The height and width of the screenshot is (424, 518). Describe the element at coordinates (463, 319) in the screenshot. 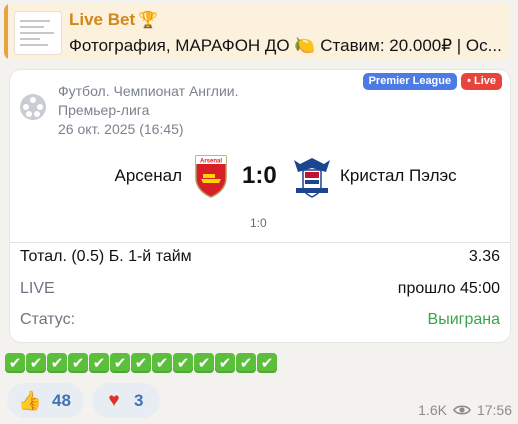

I see `status-value: Выиграна` at that location.